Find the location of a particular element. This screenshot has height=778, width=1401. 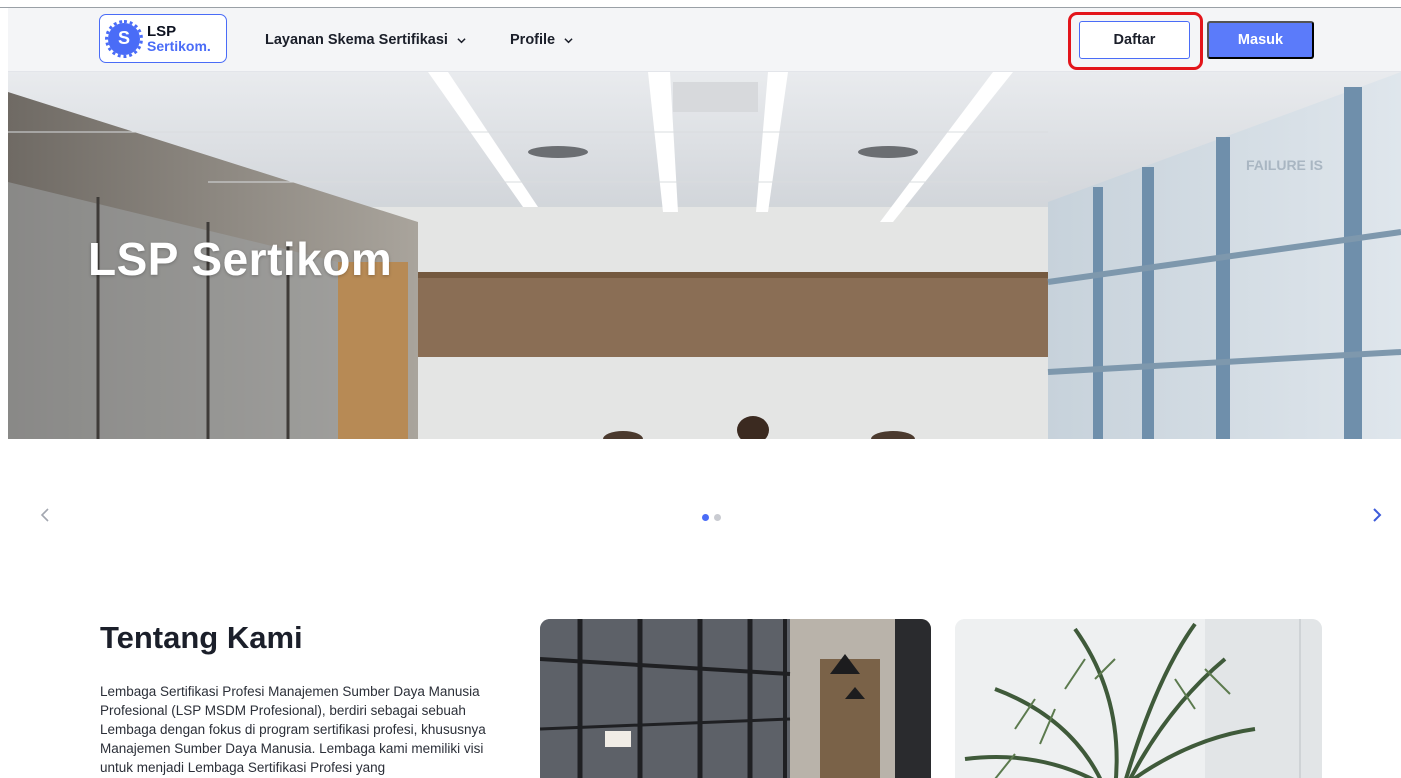

nav-layanan-label: Layanan Skema Sertifikasi is located at coordinates (356, 40).